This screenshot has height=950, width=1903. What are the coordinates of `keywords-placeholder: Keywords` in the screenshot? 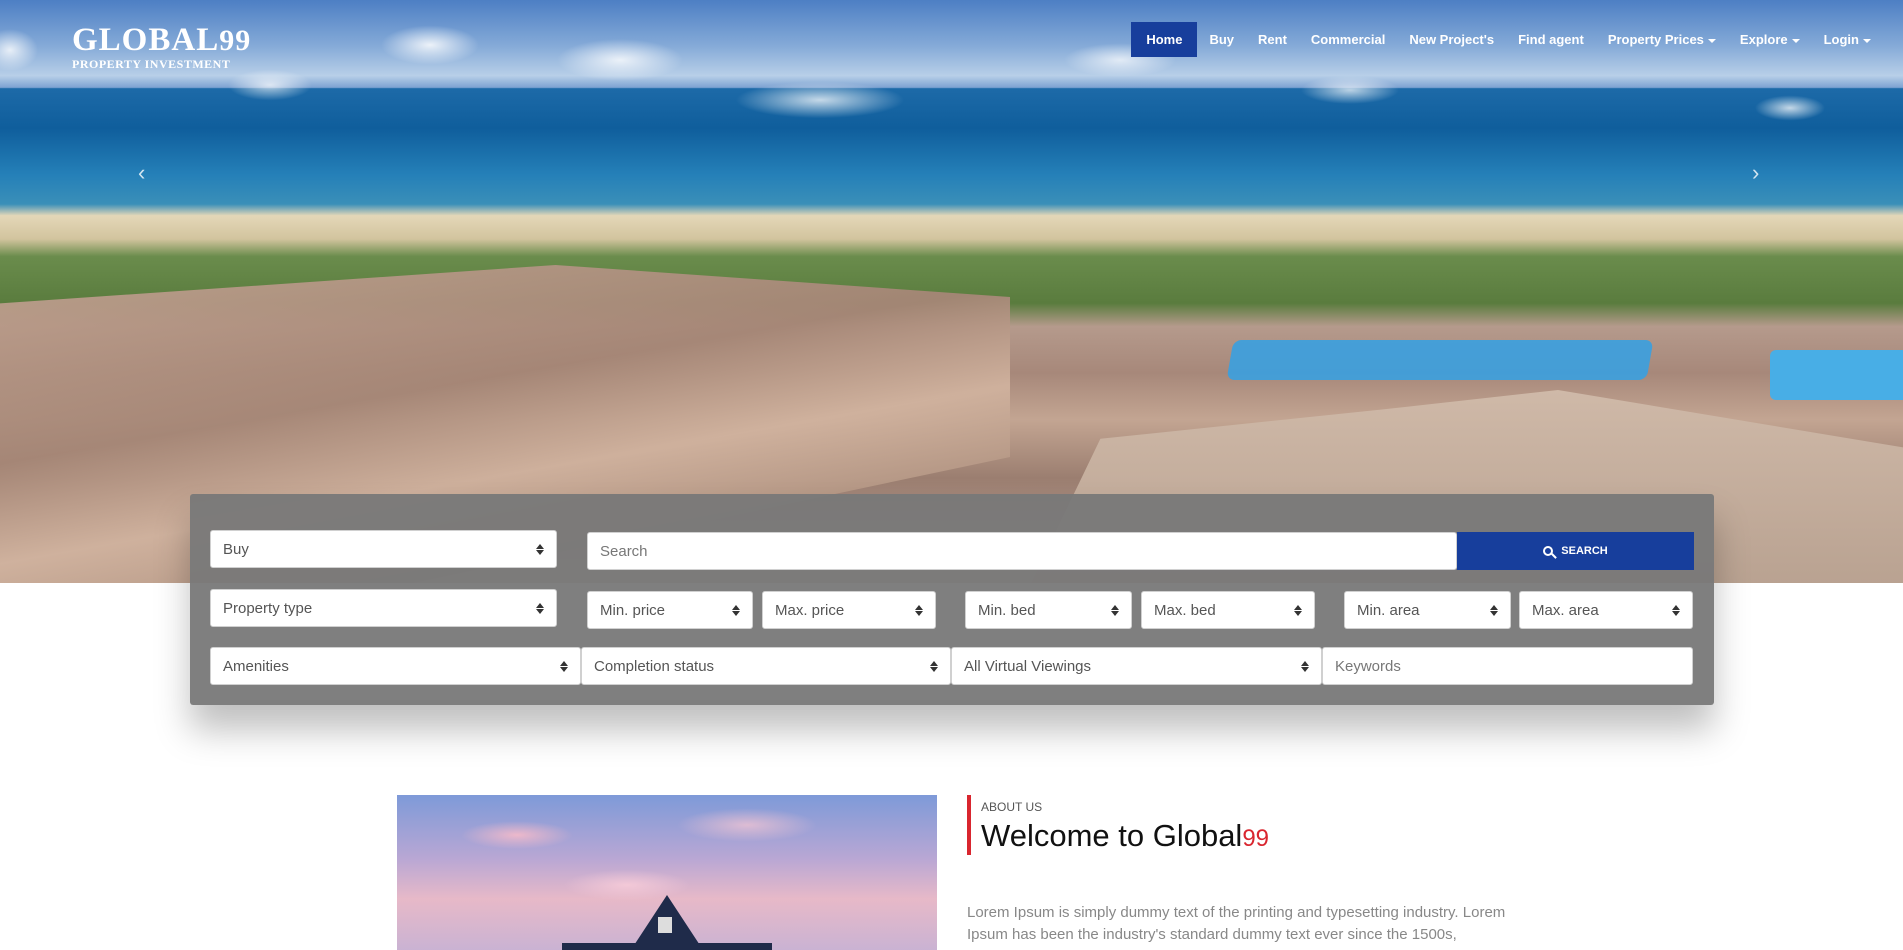 It's located at (1368, 666).